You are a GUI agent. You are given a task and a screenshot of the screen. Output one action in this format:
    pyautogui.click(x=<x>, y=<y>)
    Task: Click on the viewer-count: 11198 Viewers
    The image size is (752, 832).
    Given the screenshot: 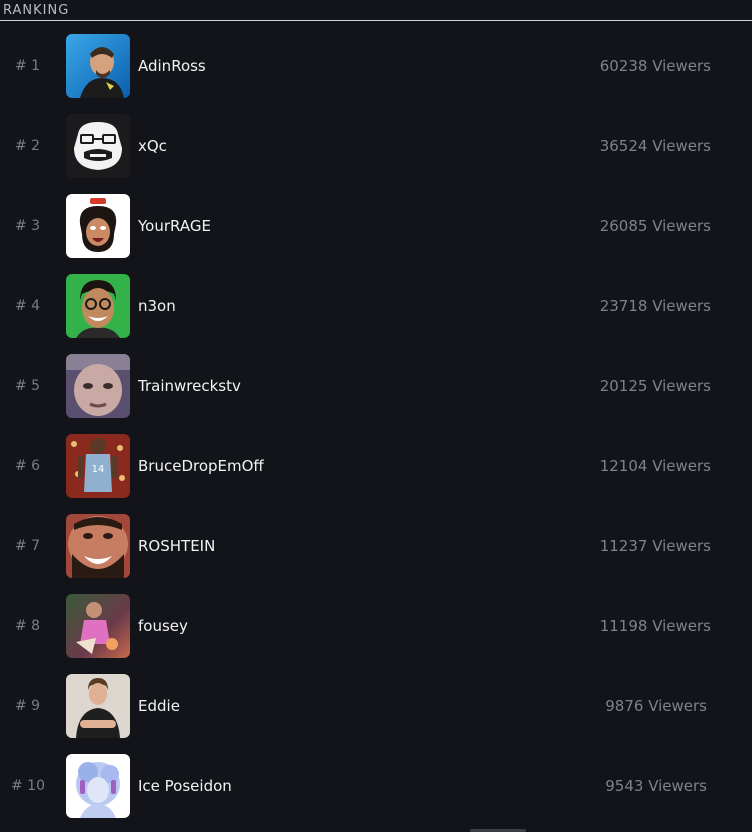 What is the action you would take?
    pyautogui.click(x=655, y=626)
    